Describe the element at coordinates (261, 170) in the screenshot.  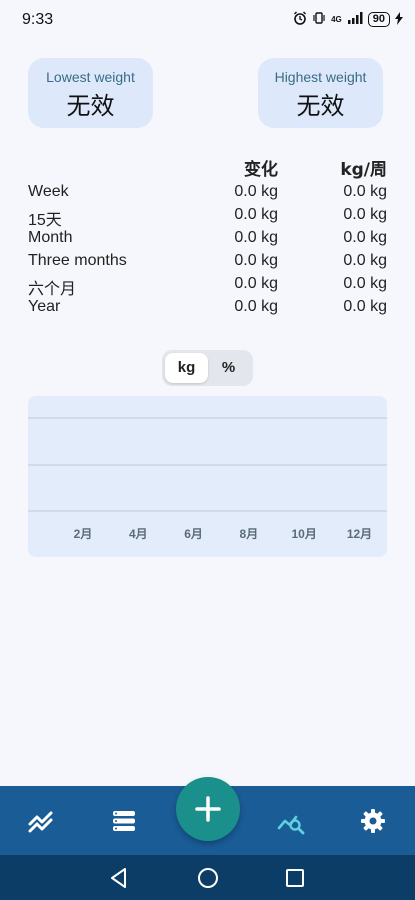
I see `stats-header-change: 变化` at that location.